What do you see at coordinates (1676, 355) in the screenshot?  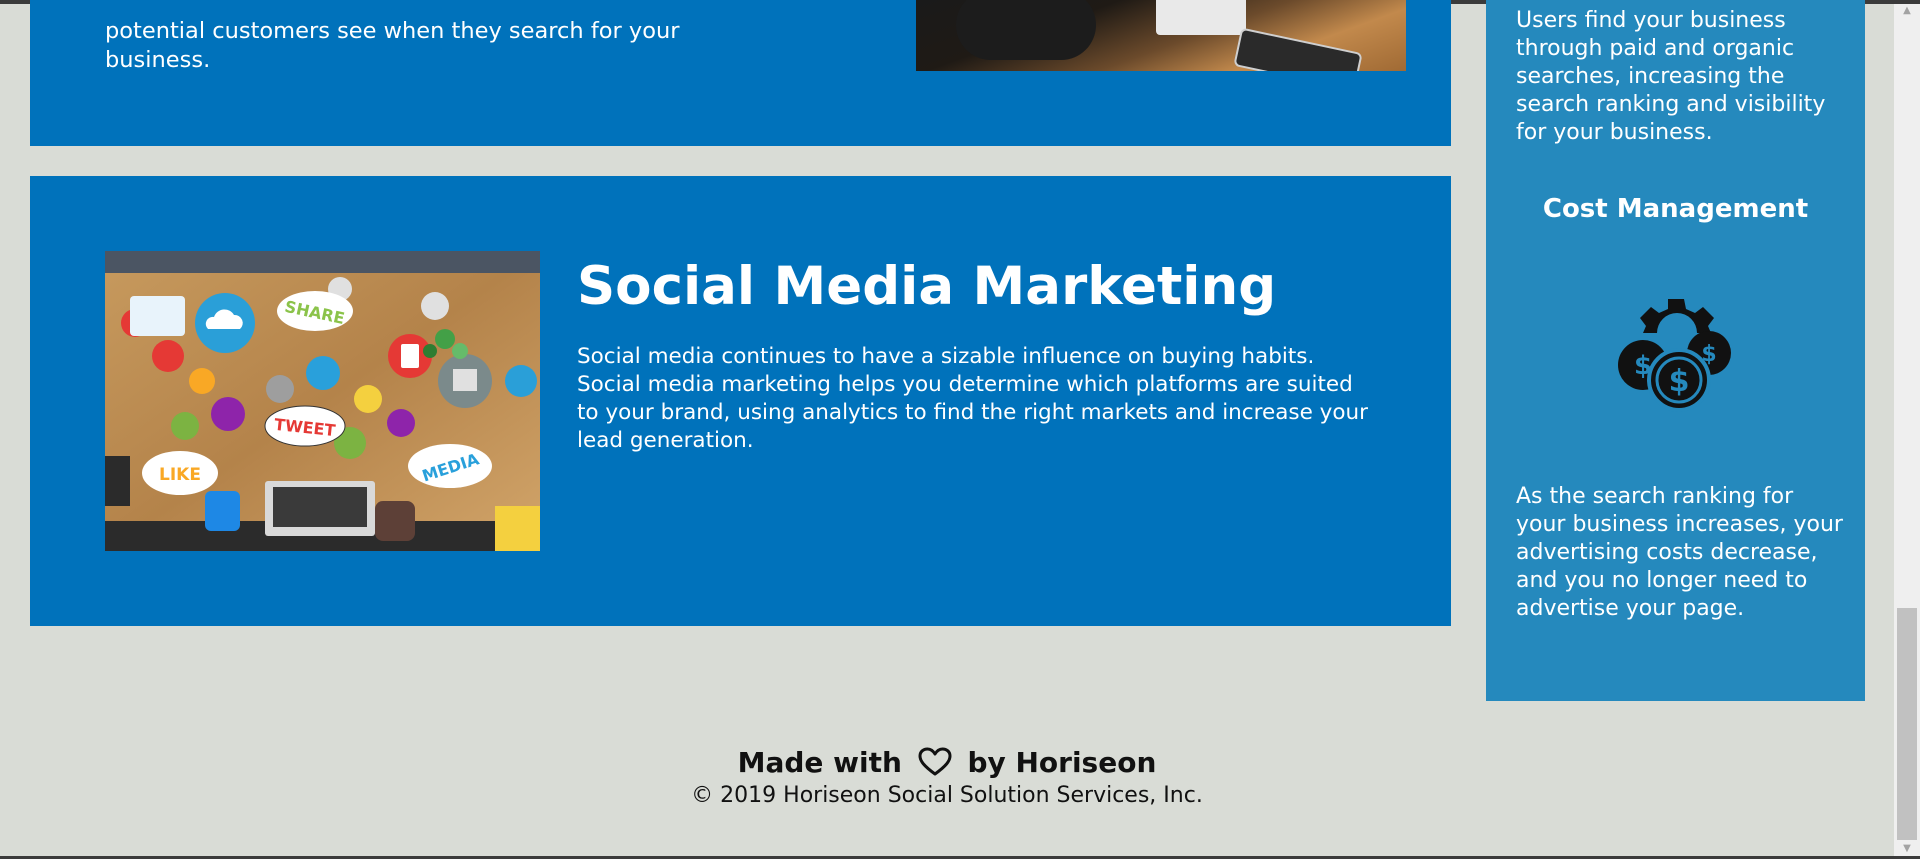 I see `cost-management-icon: $ $ $` at bounding box center [1676, 355].